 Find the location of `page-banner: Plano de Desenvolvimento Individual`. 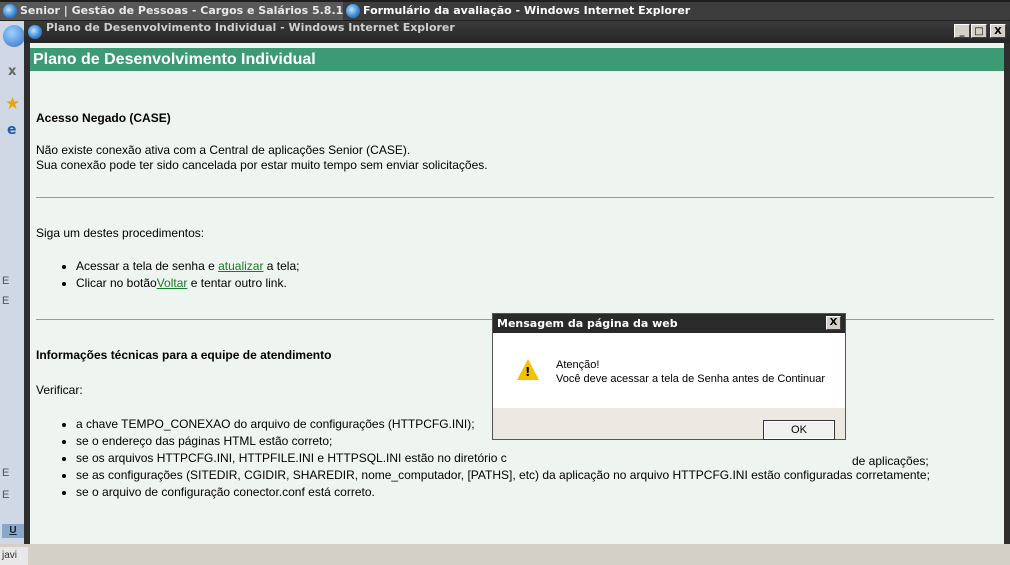

page-banner: Plano de Desenvolvimento Individual is located at coordinates (517, 59).